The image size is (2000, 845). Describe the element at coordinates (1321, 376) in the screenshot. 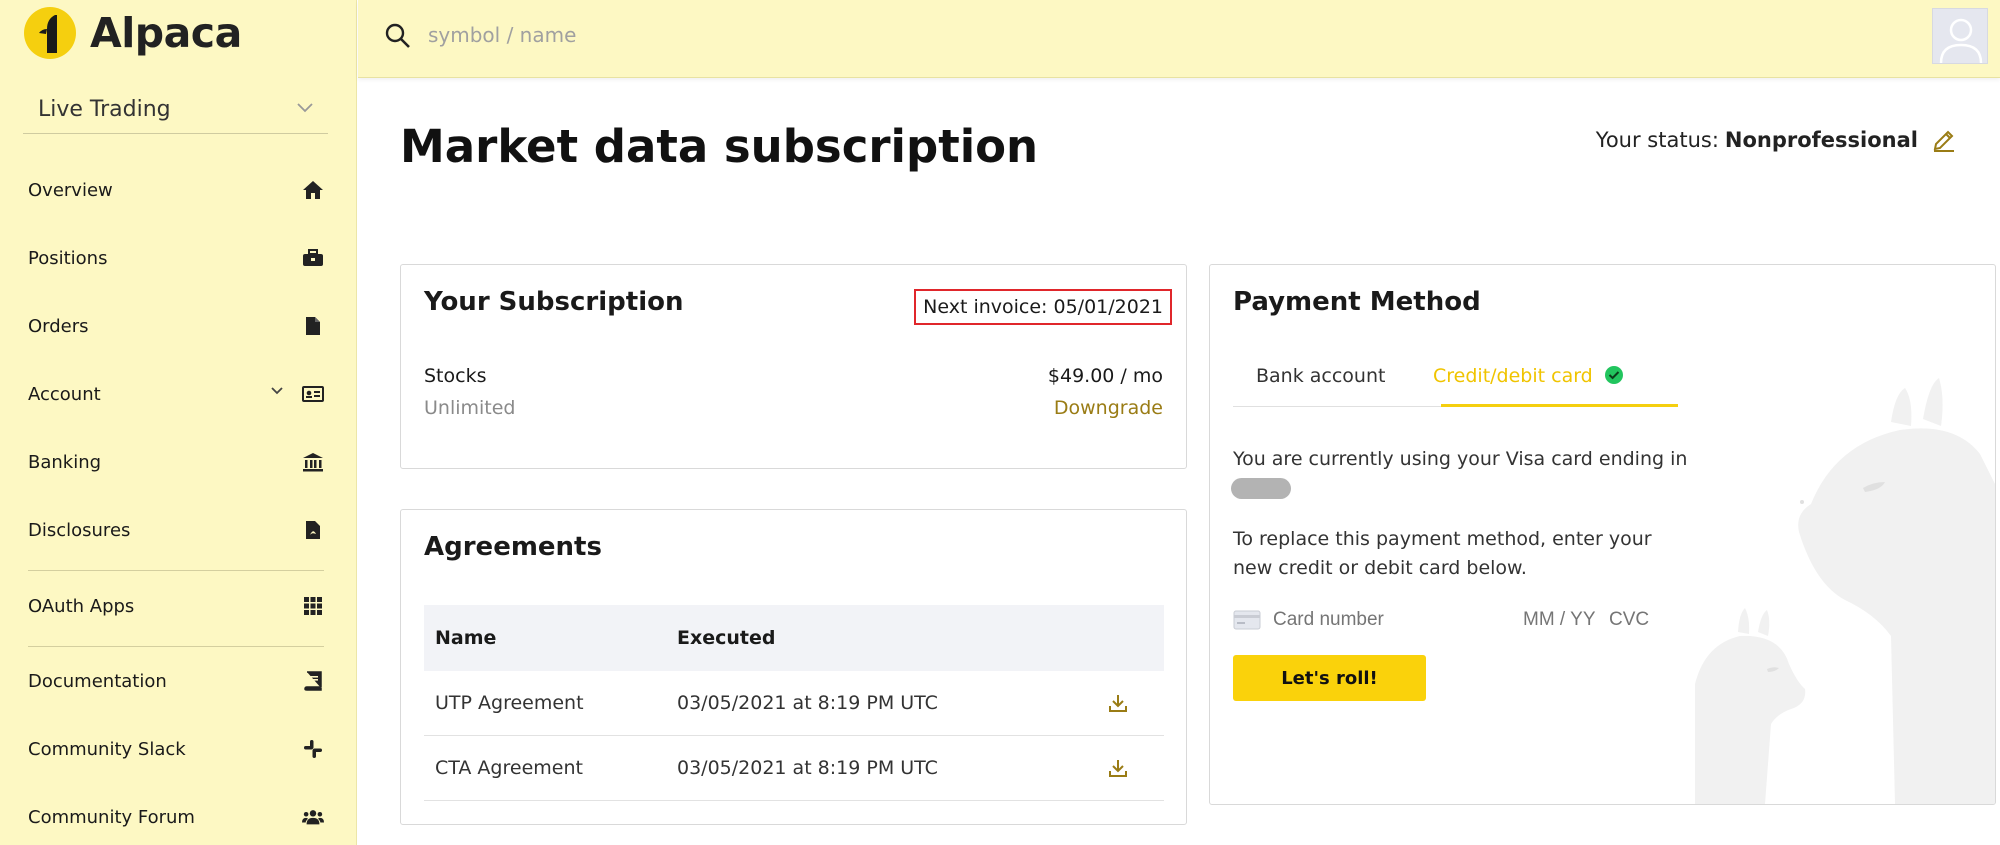

I see `tab-label: Bank account` at that location.